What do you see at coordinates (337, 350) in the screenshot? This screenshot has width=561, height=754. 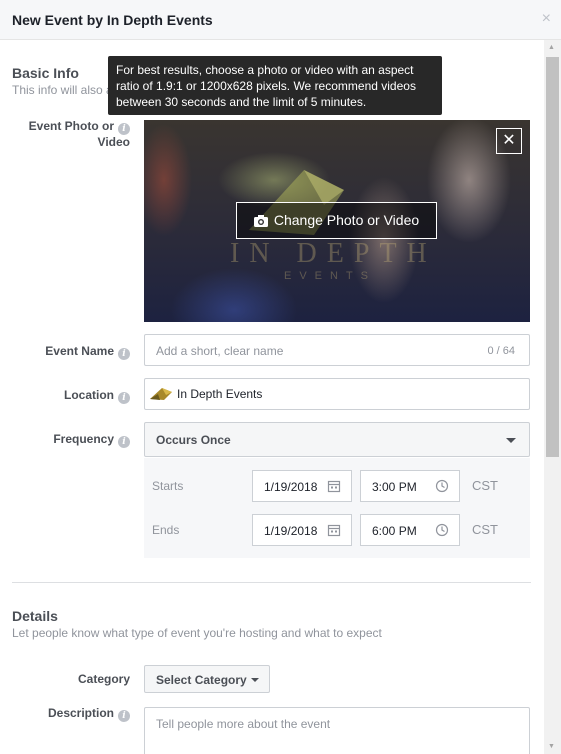 I see `event-name-input: Add a short, clear name 0 / 64` at bounding box center [337, 350].